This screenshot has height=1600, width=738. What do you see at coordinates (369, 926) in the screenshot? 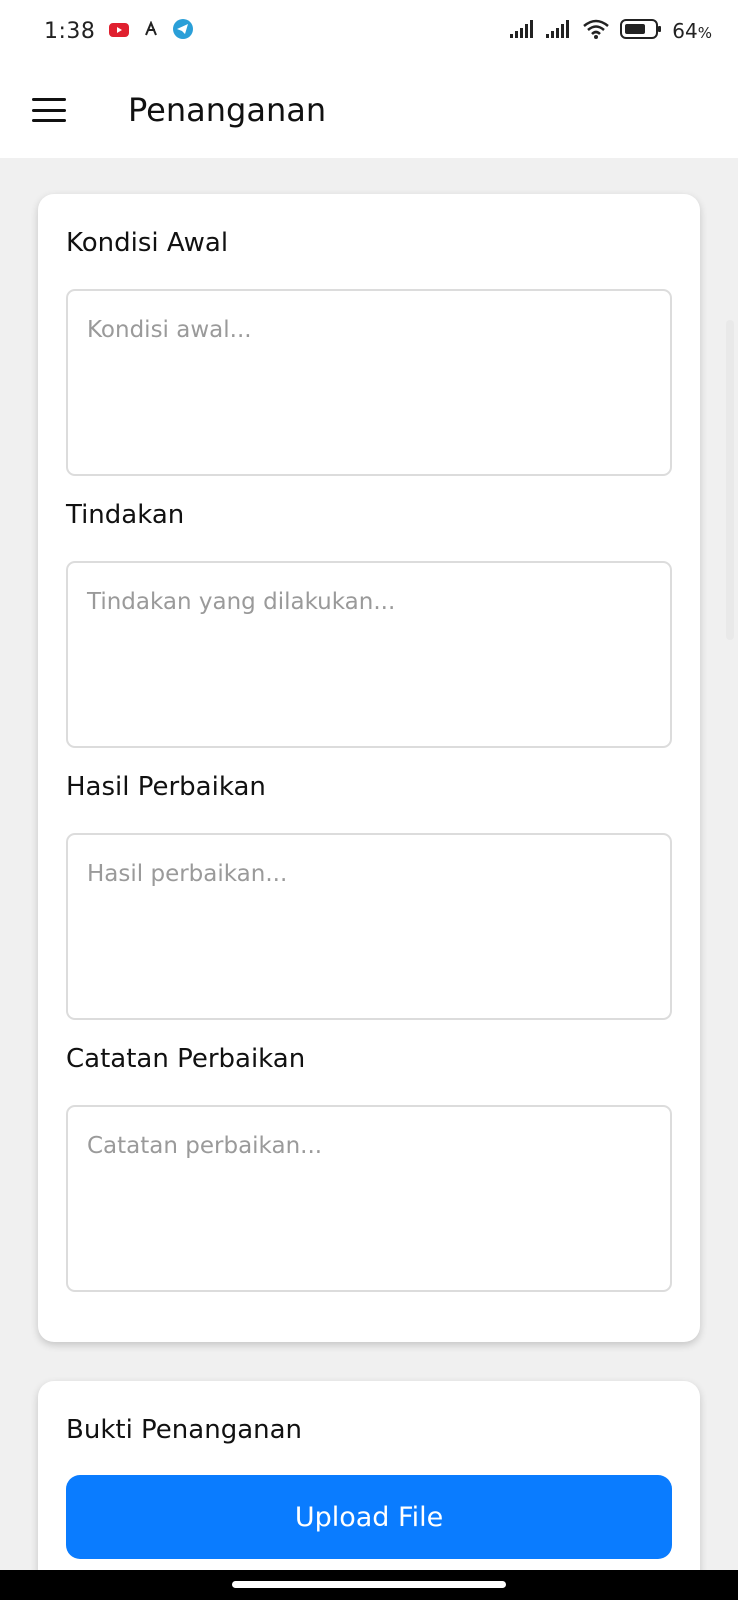
I see `hasil-perbaikan-input` at bounding box center [369, 926].